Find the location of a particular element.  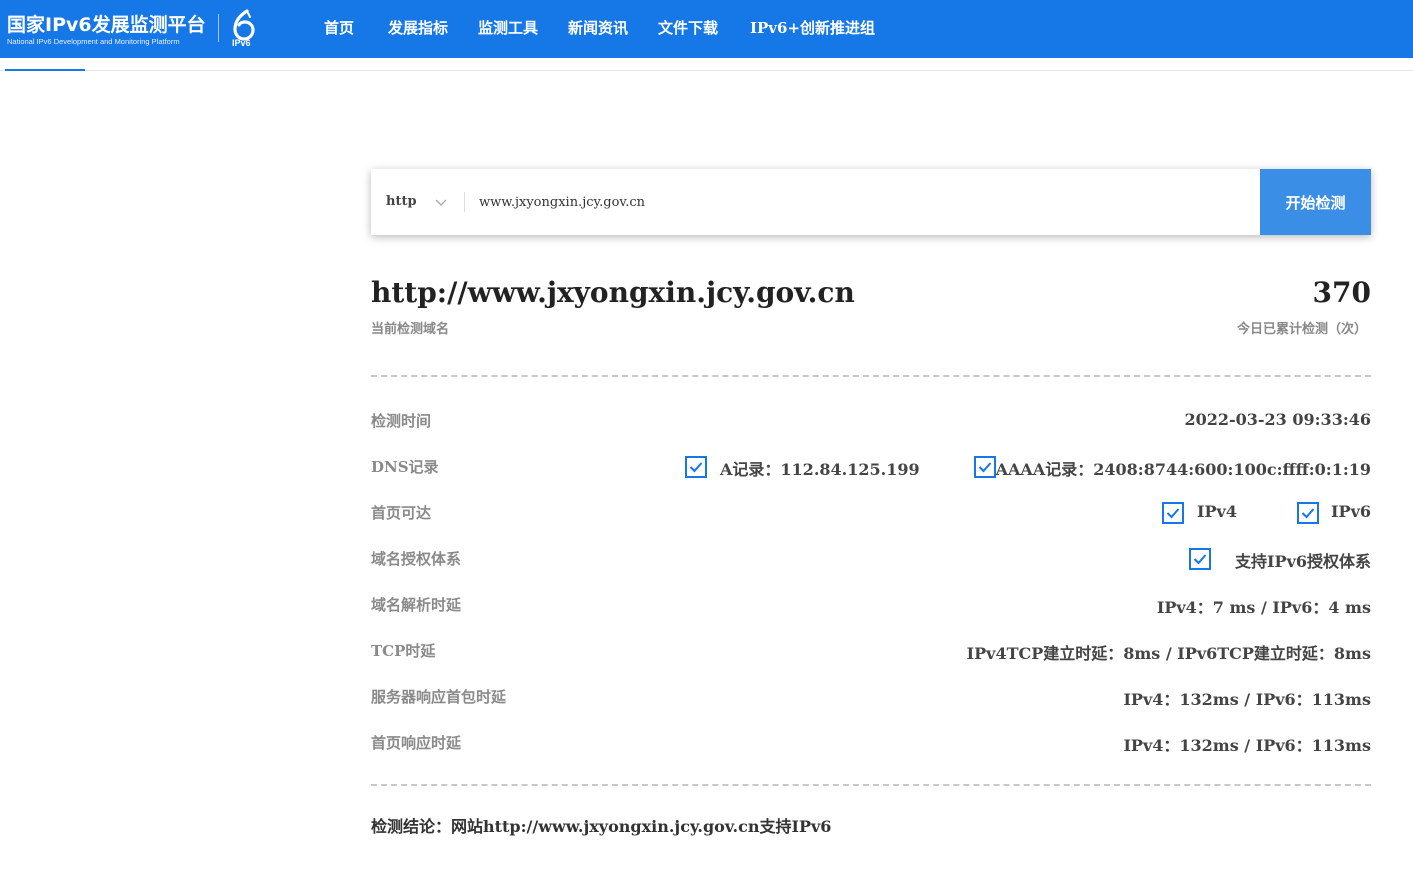

ipv6-logo-label: IPv6 is located at coordinates (241, 43).